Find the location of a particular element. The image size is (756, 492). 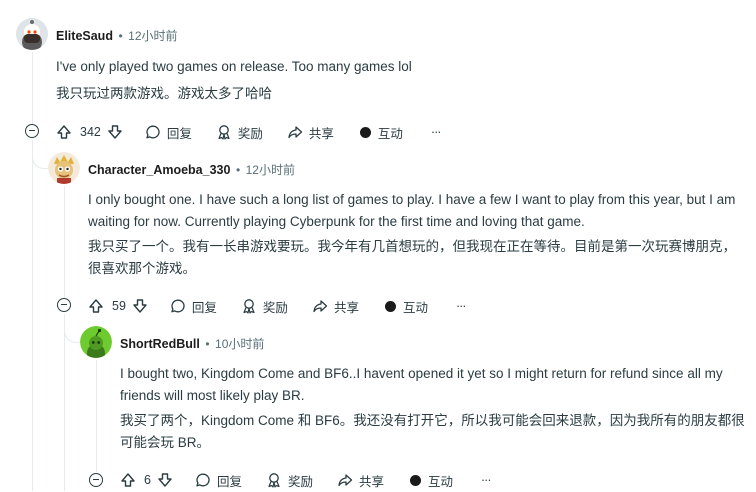

action-bar: 6 回复 奖励 共享 互动 ··· is located at coordinates (305, 480).